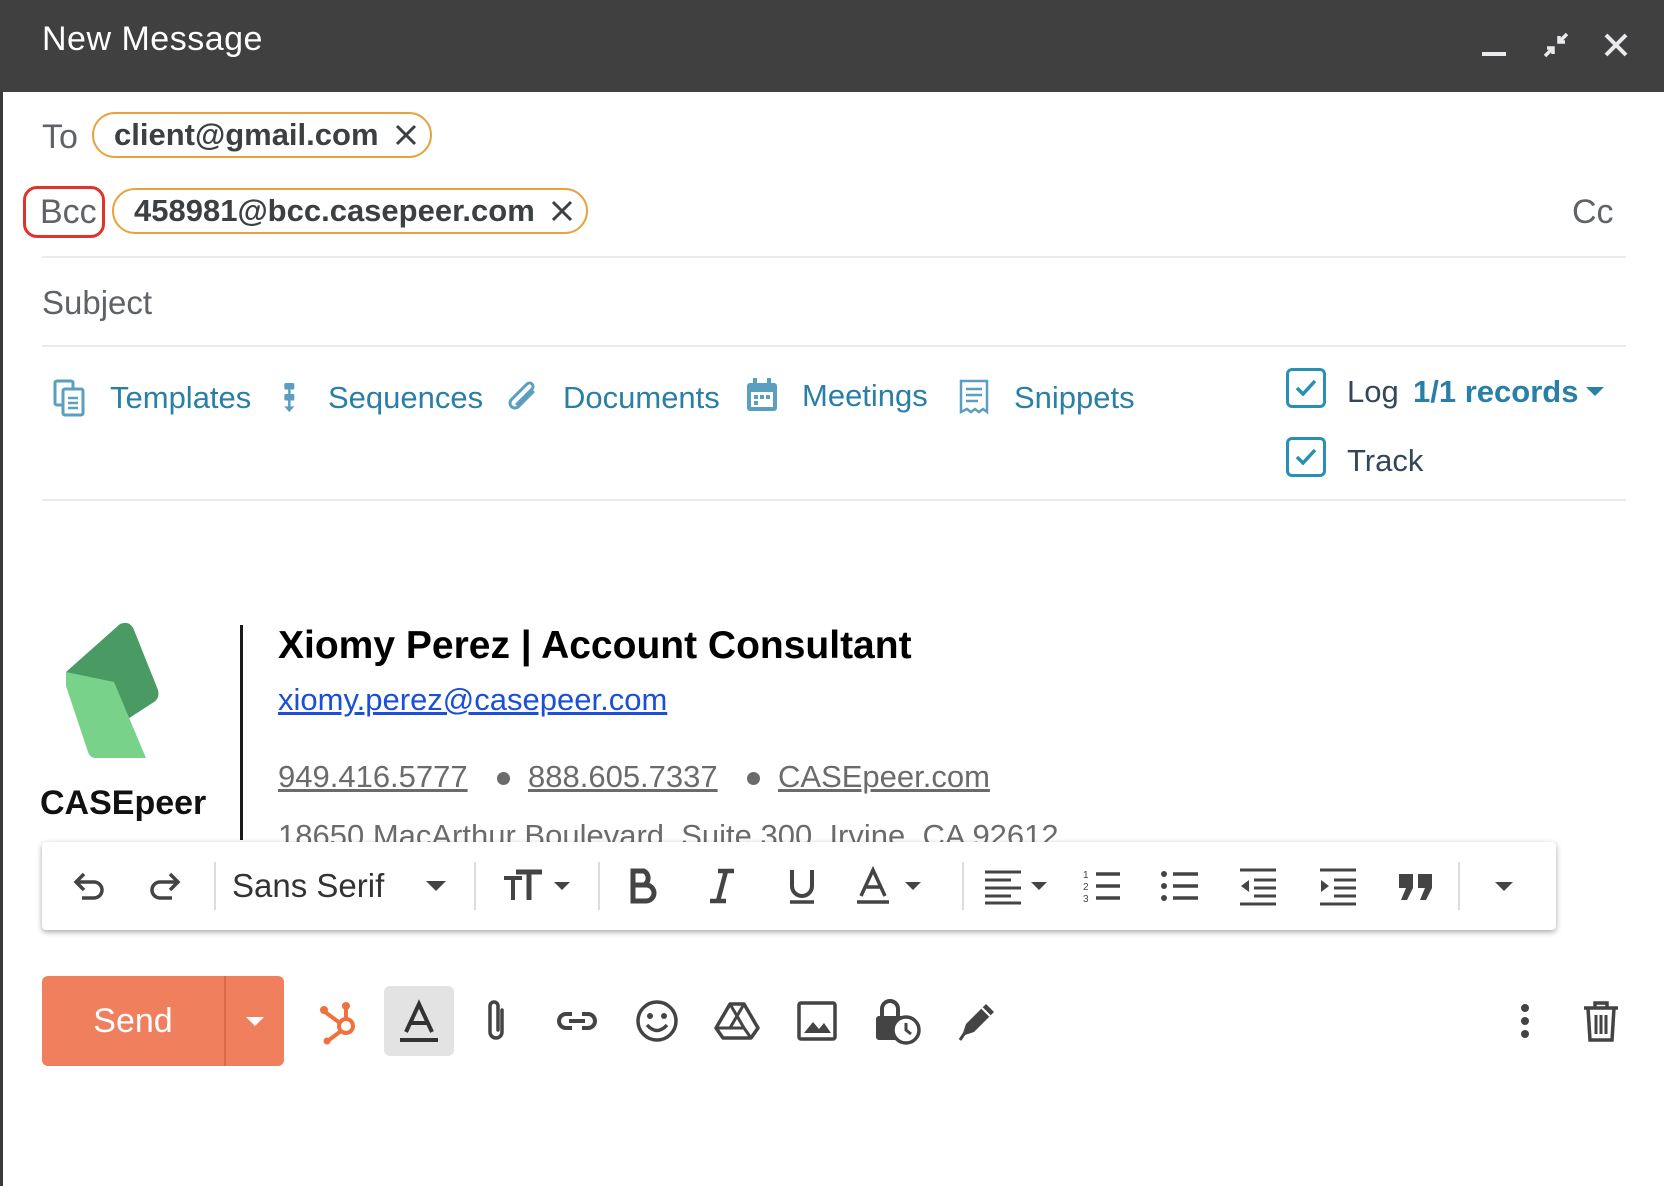 This screenshot has width=1664, height=1186. Describe the element at coordinates (68, 212) in the screenshot. I see `bcc-label: Bcc` at that location.